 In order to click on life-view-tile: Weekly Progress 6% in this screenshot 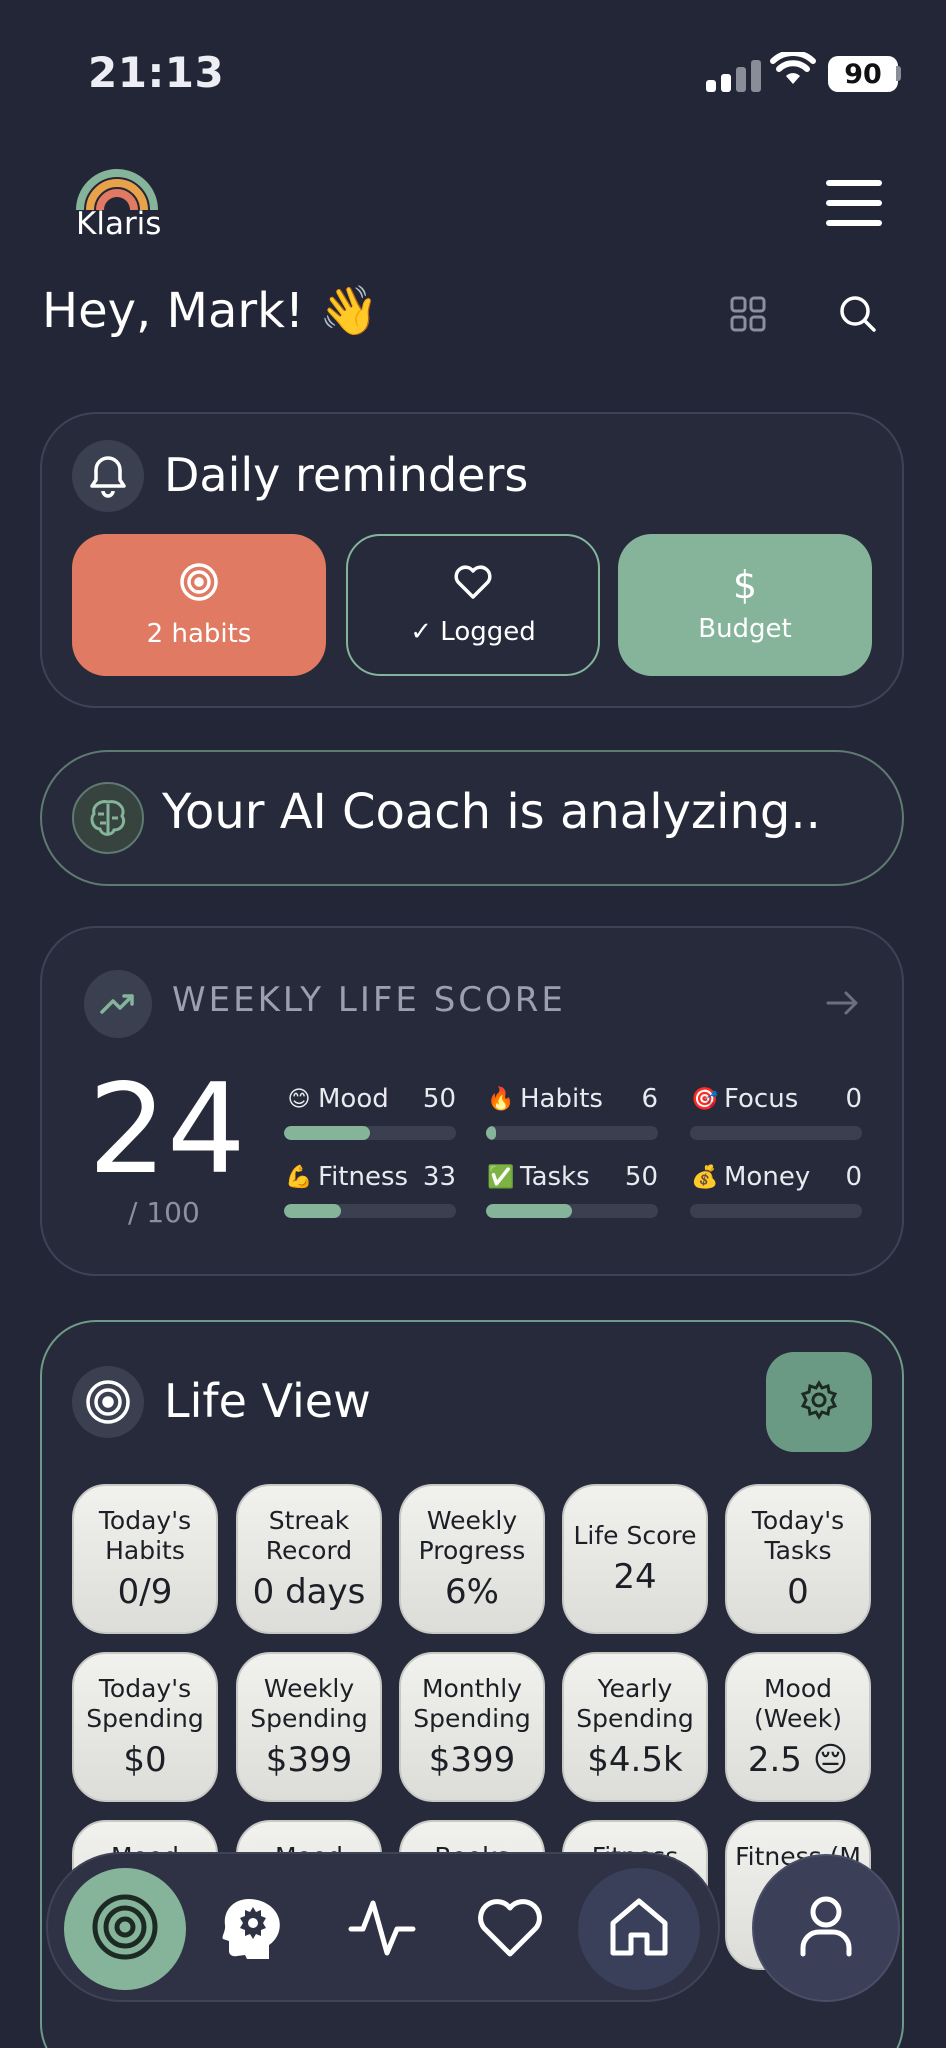, I will do `click(472, 1559)`.